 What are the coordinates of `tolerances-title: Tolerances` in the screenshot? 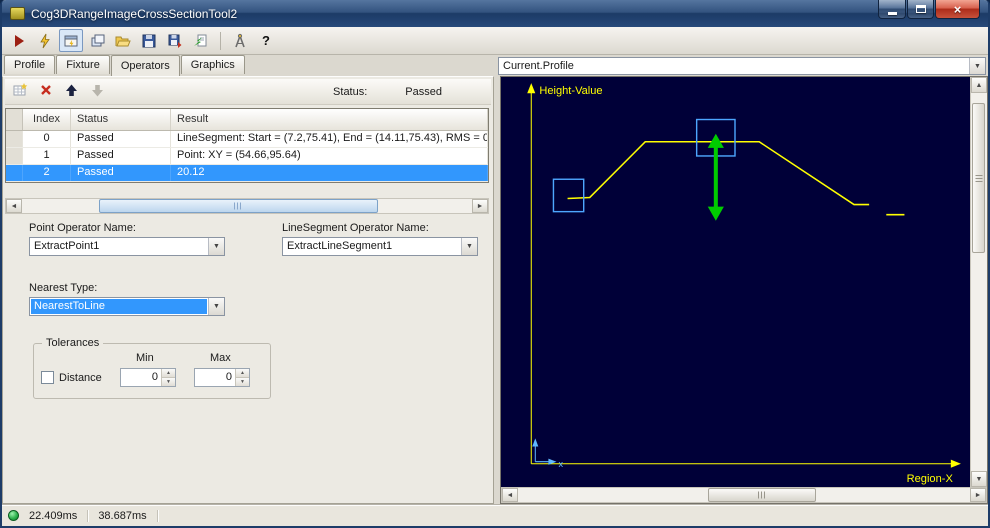 It's located at (73, 343).